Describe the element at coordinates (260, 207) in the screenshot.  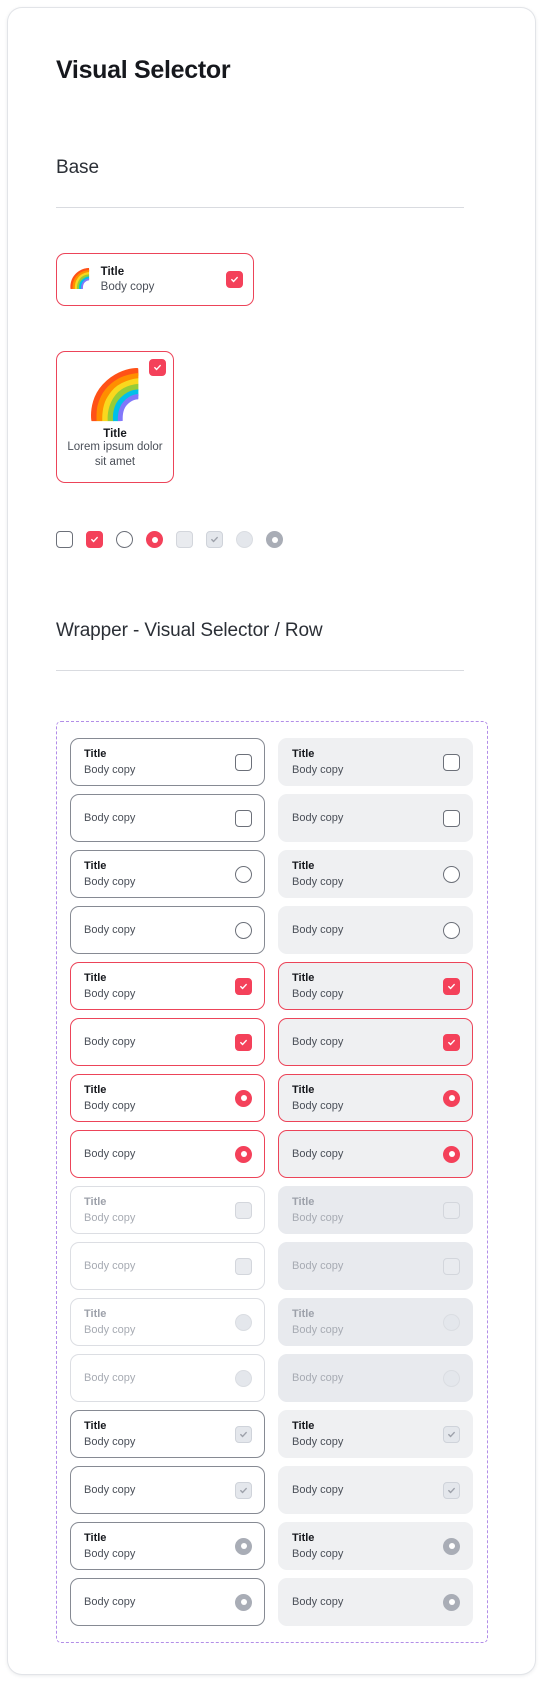
I see `section-divider-base` at that location.